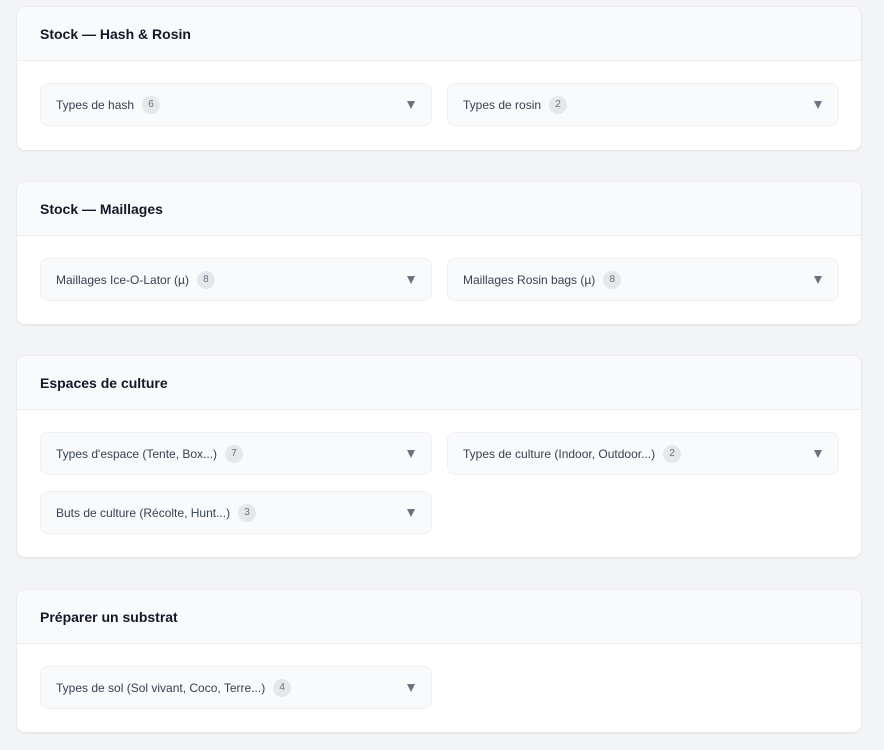  What do you see at coordinates (439, 383) in the screenshot?
I see `section-header: Espaces de culture` at bounding box center [439, 383].